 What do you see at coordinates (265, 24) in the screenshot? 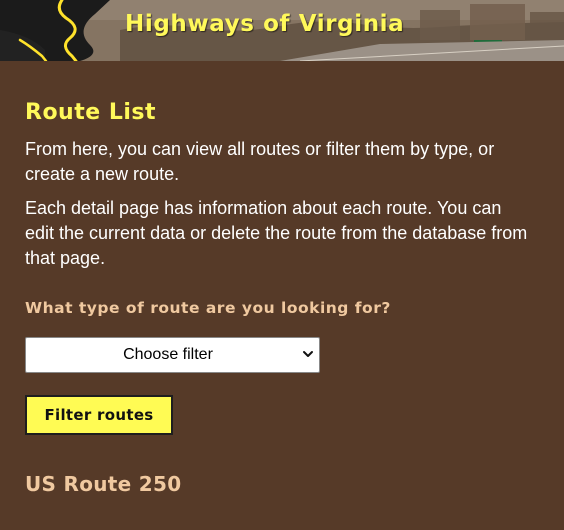
I see `site-title: Highways of Virginia` at bounding box center [265, 24].